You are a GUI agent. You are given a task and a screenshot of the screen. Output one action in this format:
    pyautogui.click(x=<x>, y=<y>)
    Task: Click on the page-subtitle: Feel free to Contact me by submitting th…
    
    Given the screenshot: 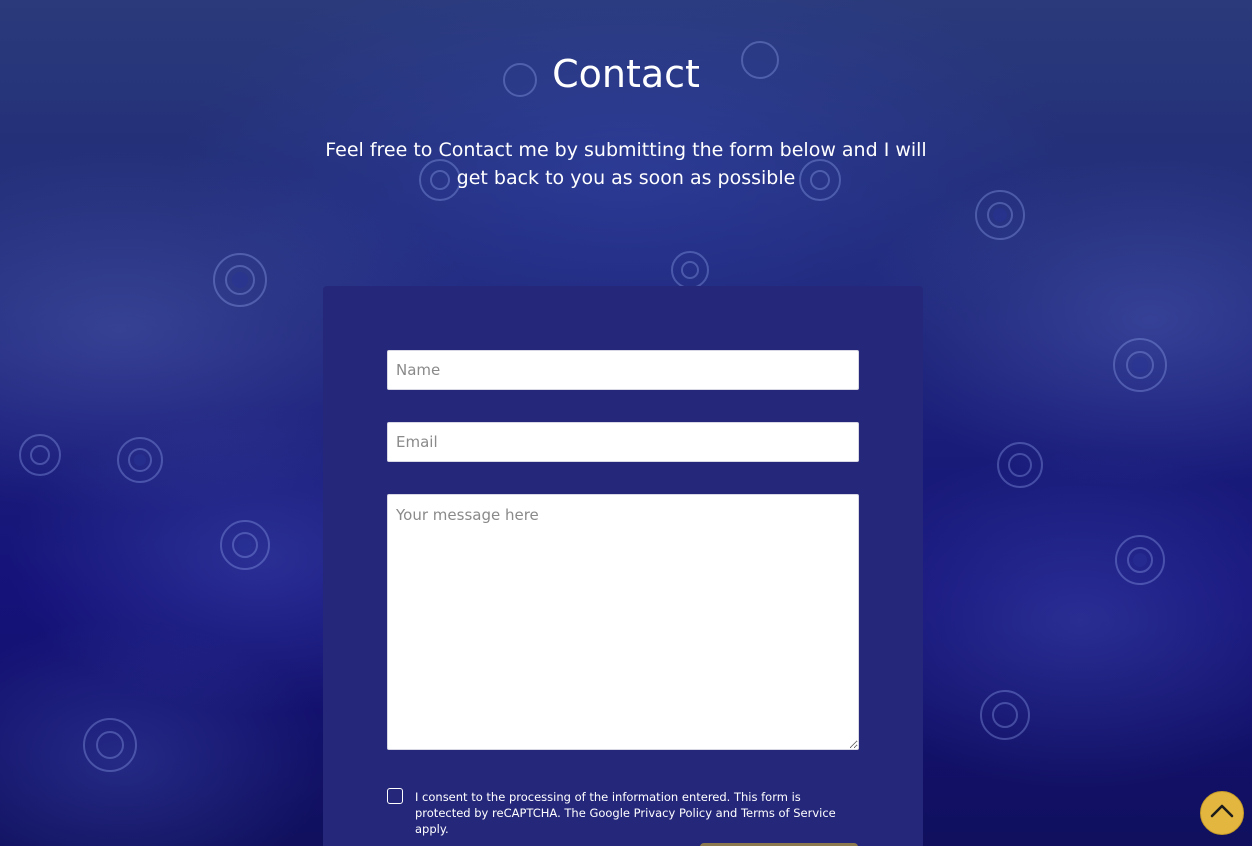 What is the action you would take?
    pyautogui.click(x=626, y=164)
    